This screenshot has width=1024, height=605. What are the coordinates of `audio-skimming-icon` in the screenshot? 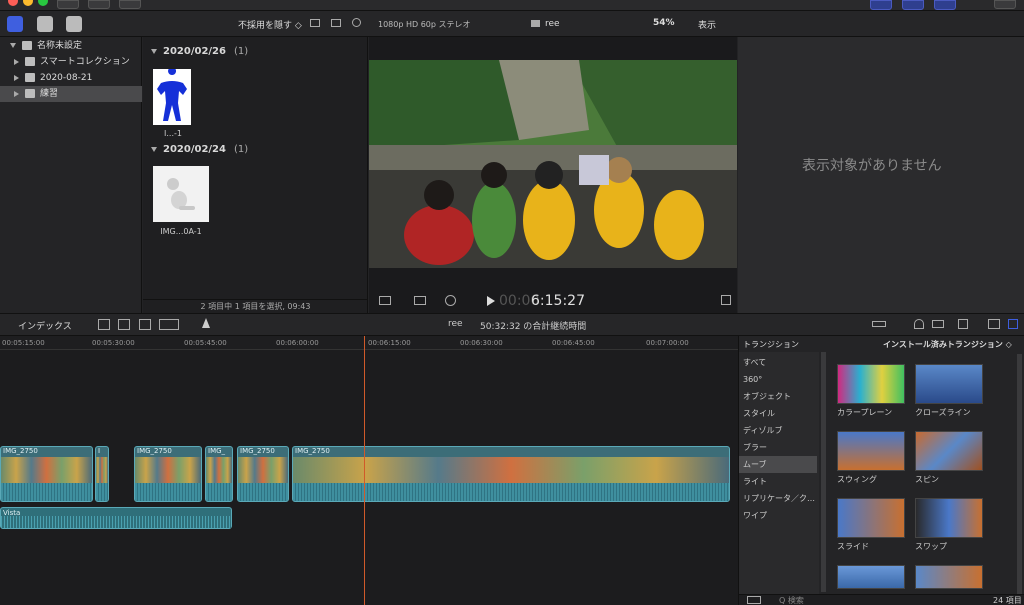 It's located at (919, 324).